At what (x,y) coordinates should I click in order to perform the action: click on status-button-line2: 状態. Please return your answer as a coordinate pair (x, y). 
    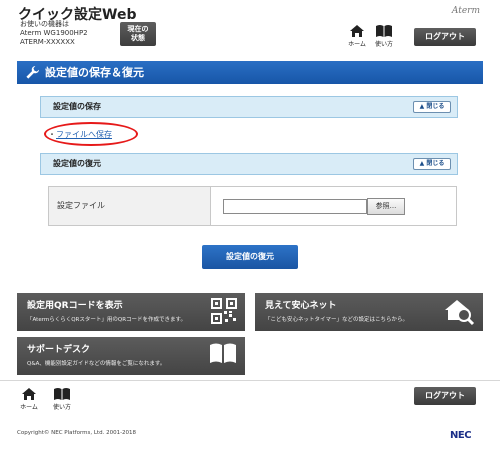
    Looking at the image, I should click on (138, 38).